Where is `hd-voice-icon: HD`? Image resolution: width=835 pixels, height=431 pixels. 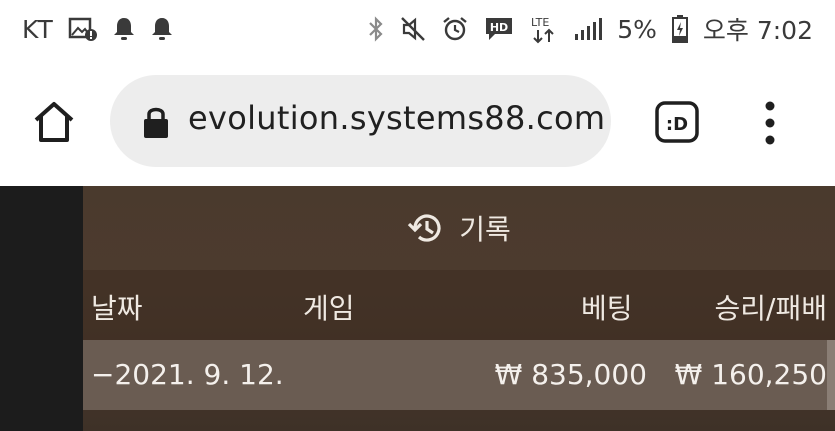
hd-voice-icon: HD is located at coordinates (499, 29).